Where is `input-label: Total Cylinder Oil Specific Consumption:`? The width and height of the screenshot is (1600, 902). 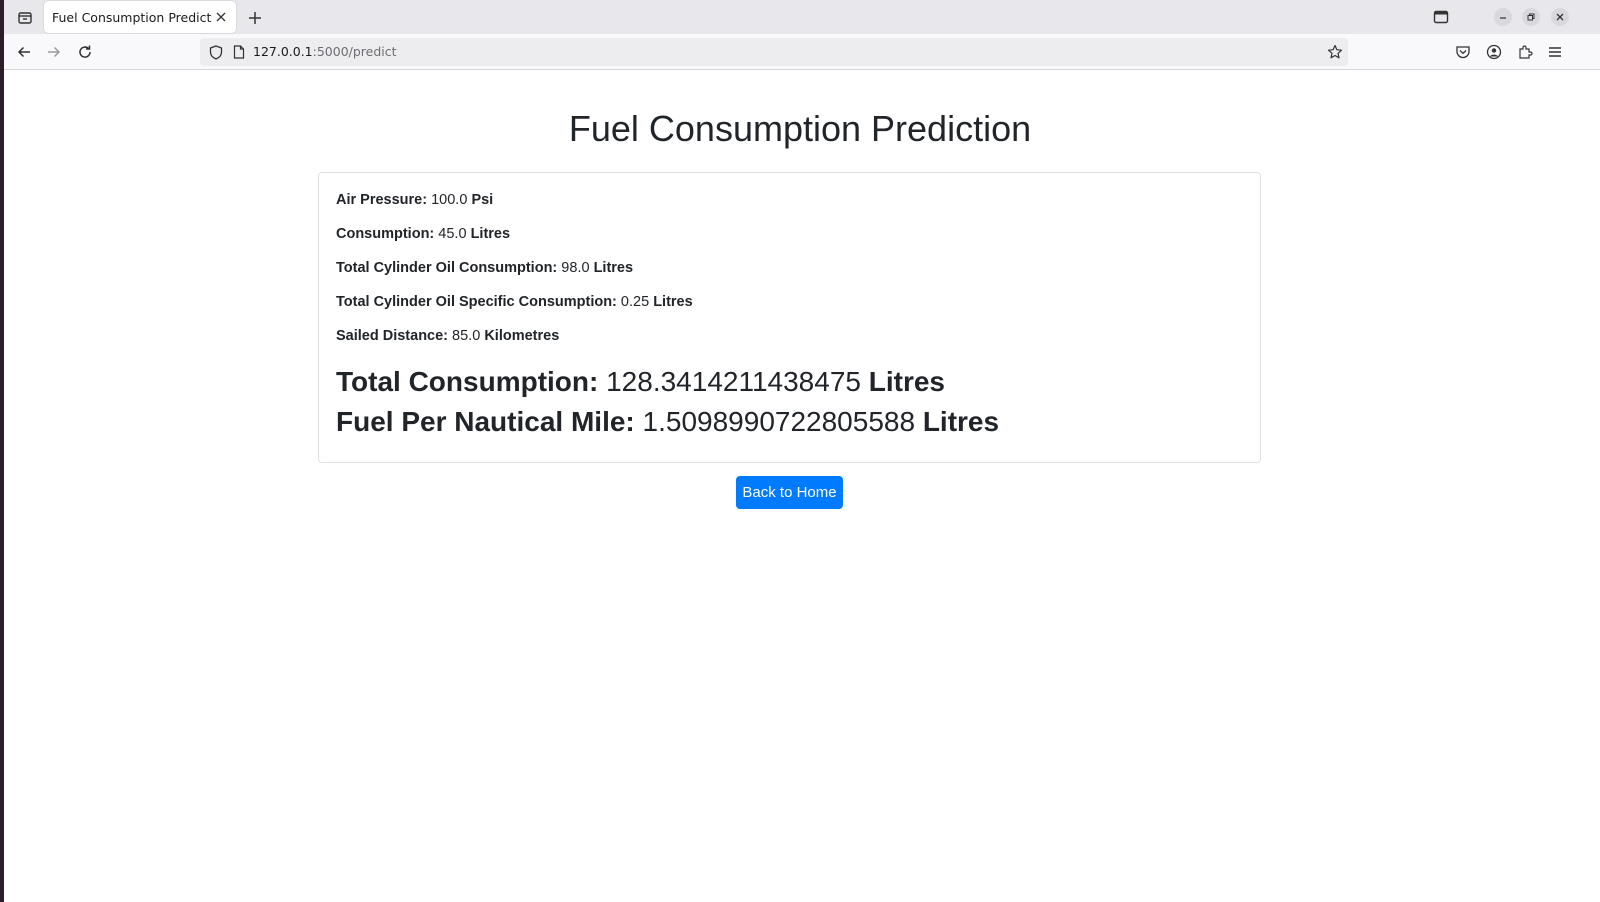 input-label: Total Cylinder Oil Specific Consumption: is located at coordinates (476, 302).